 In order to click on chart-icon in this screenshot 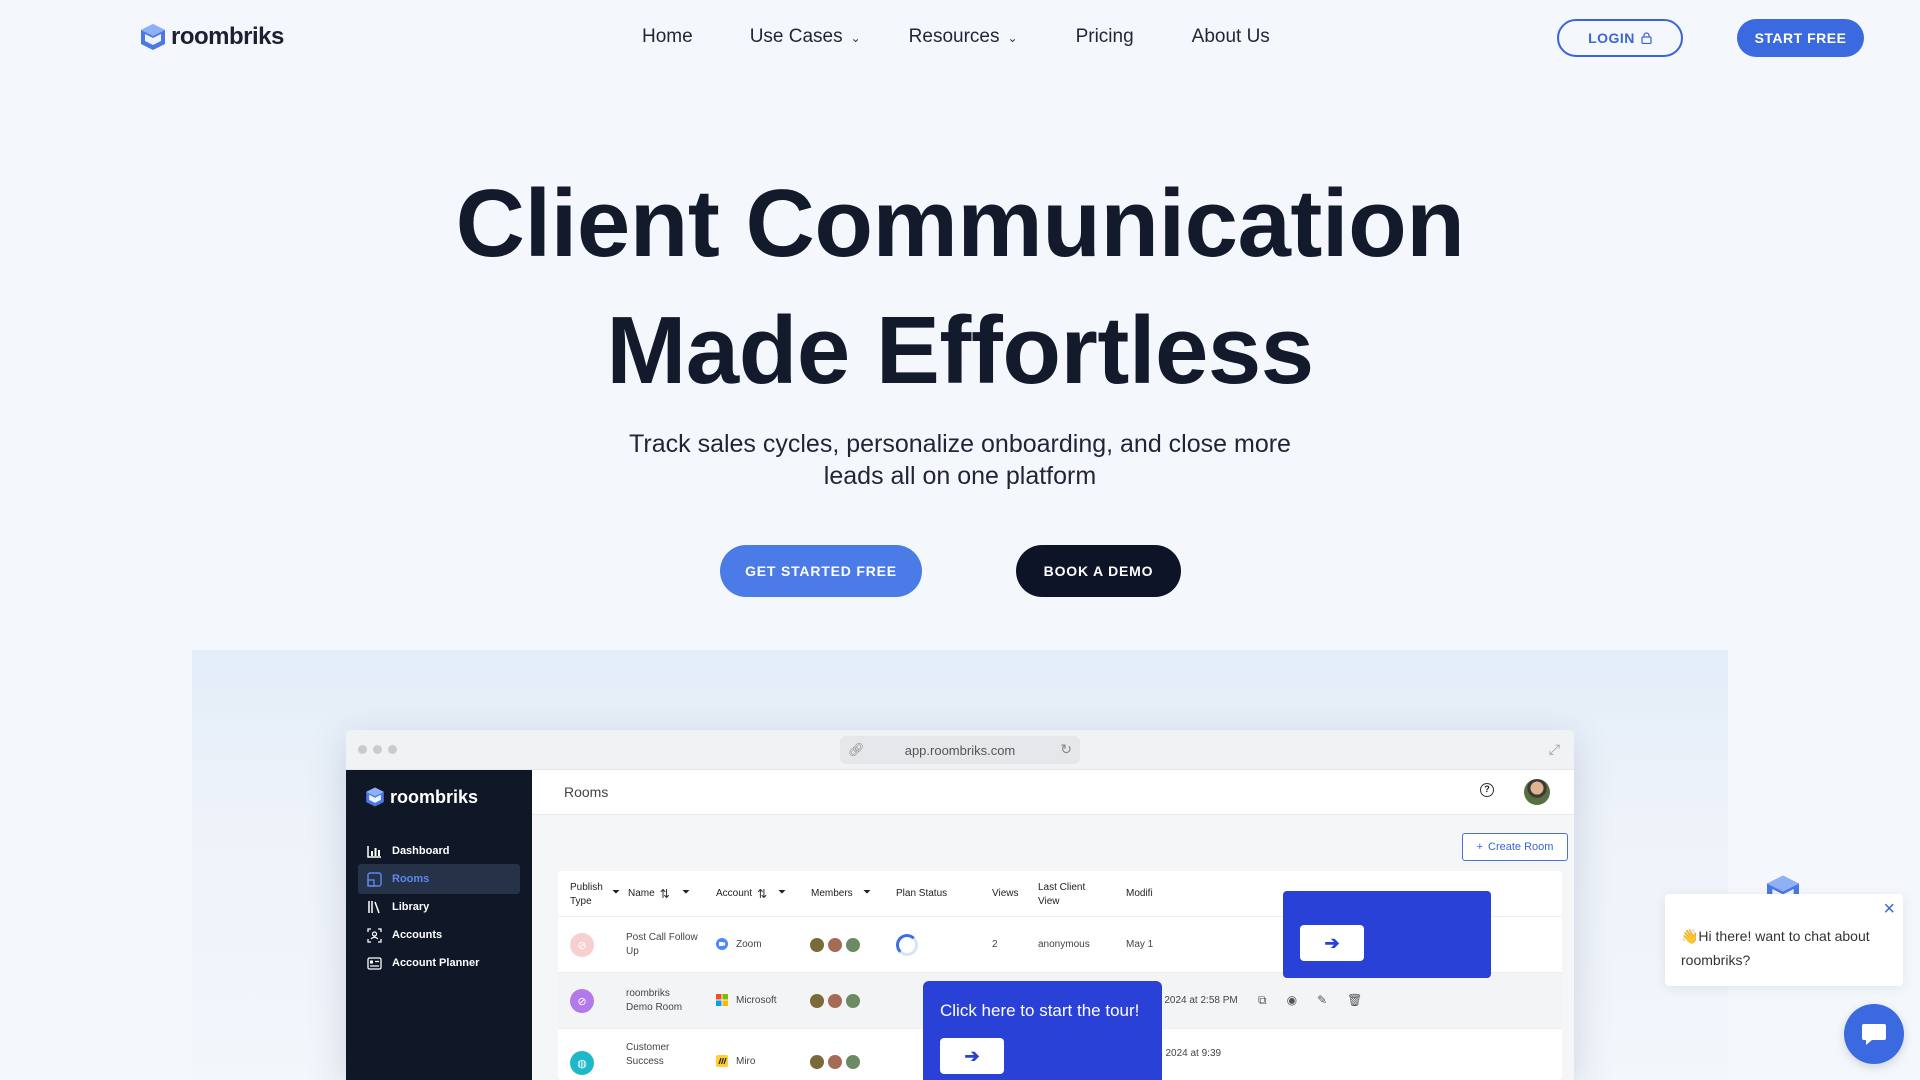, I will do `click(374, 851)`.